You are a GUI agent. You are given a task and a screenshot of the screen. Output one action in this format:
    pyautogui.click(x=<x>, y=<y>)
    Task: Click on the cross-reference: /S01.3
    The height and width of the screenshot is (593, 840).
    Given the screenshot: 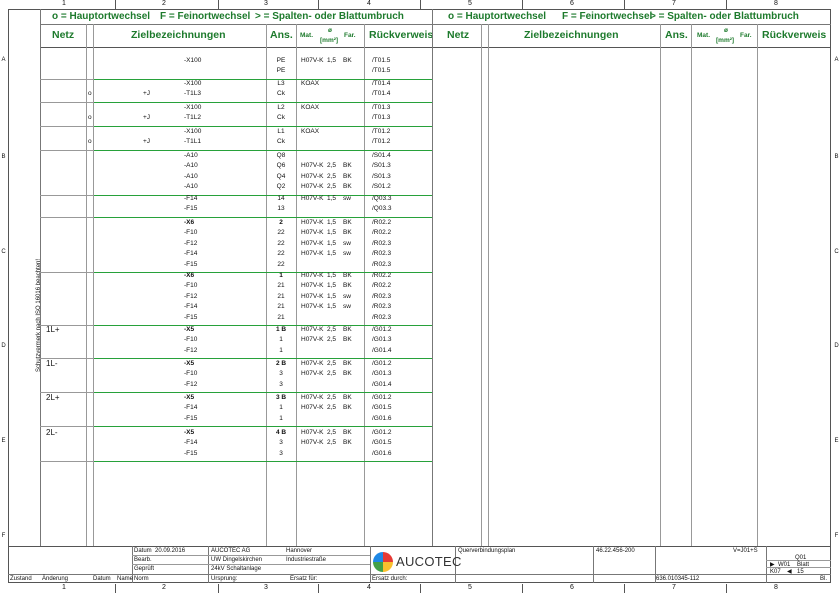 What is the action you would take?
    pyautogui.click(x=381, y=176)
    